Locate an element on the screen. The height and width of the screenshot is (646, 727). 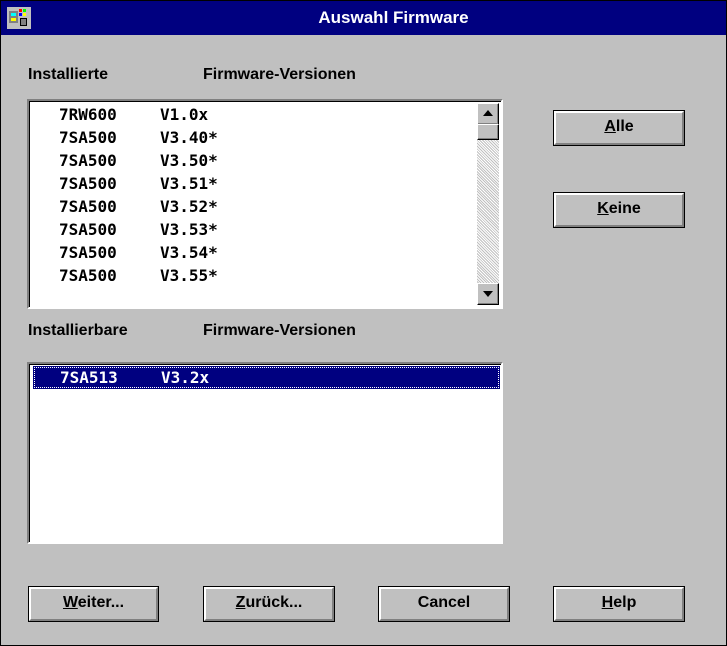
arrow-up-icon is located at coordinates (488, 113).